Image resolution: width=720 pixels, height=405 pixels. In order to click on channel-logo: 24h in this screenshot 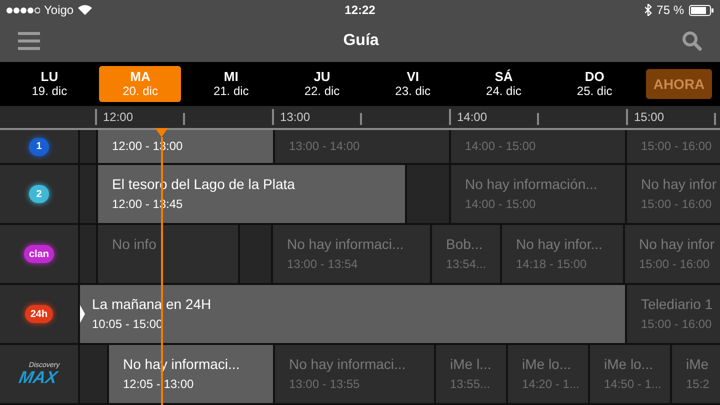, I will do `click(39, 314)`.